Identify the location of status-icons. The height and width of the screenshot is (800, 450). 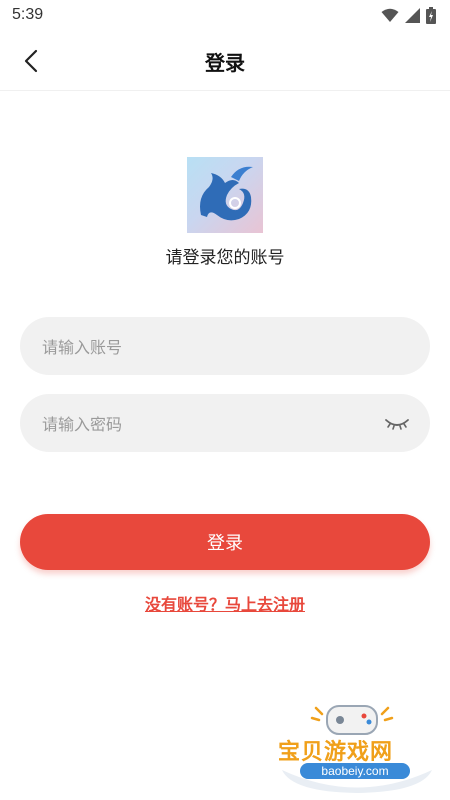
(408, 15).